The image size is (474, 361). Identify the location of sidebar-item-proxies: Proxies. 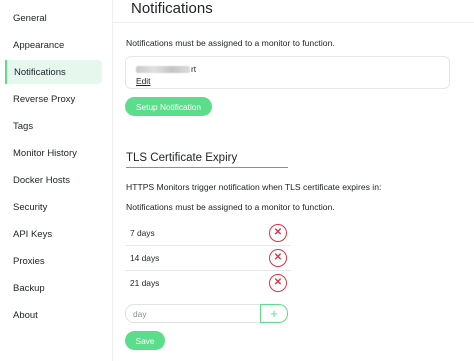
(53, 261).